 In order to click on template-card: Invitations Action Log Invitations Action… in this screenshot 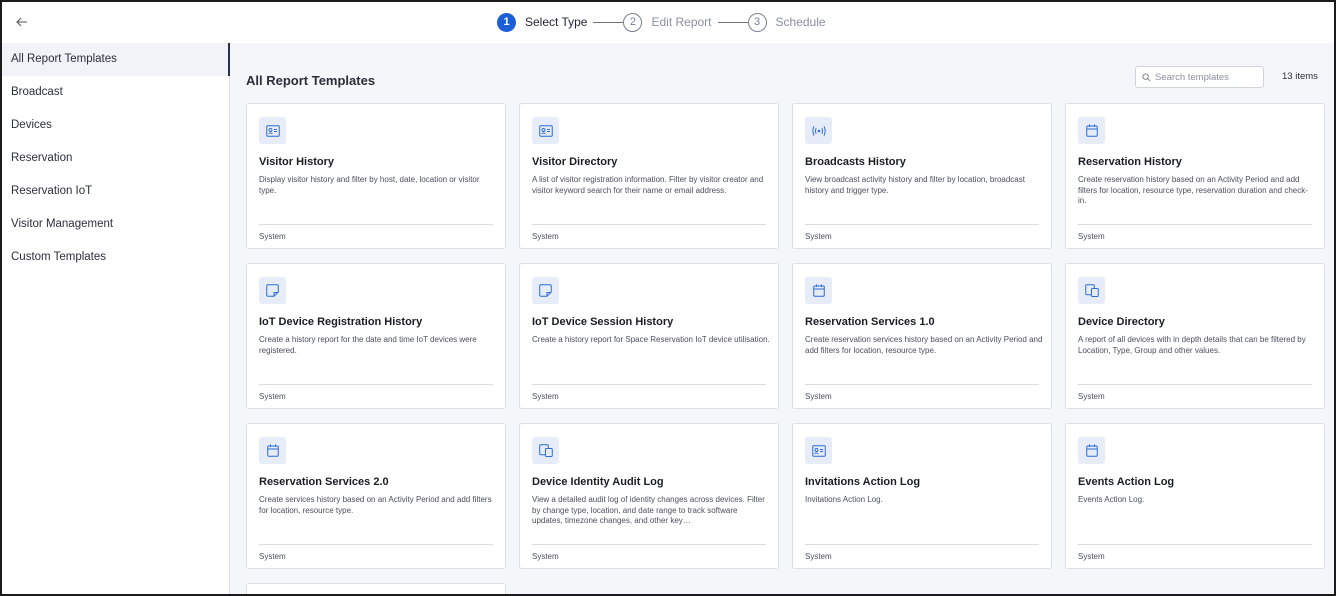, I will do `click(922, 496)`.